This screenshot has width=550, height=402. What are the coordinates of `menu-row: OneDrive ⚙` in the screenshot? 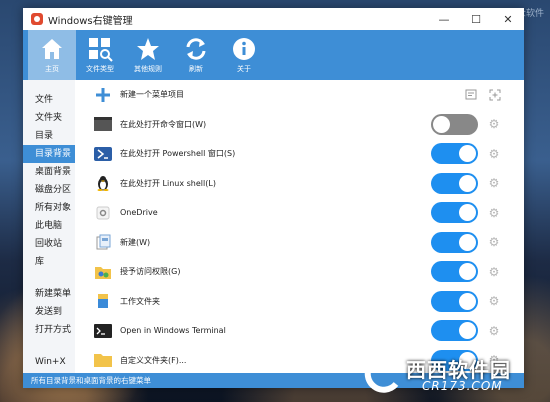 It's located at (299, 213).